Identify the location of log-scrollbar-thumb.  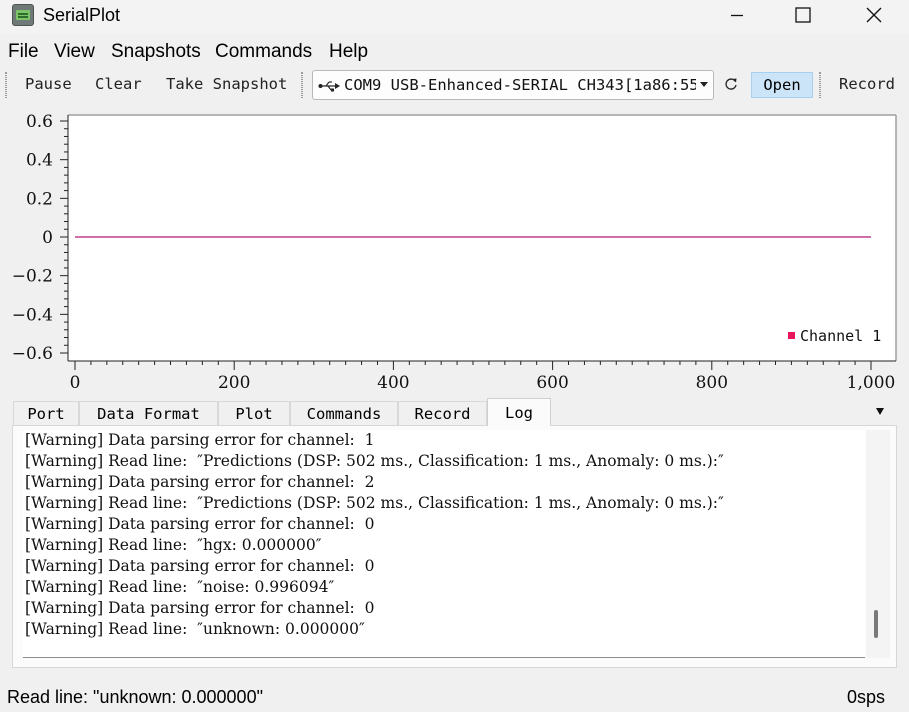
(876, 624).